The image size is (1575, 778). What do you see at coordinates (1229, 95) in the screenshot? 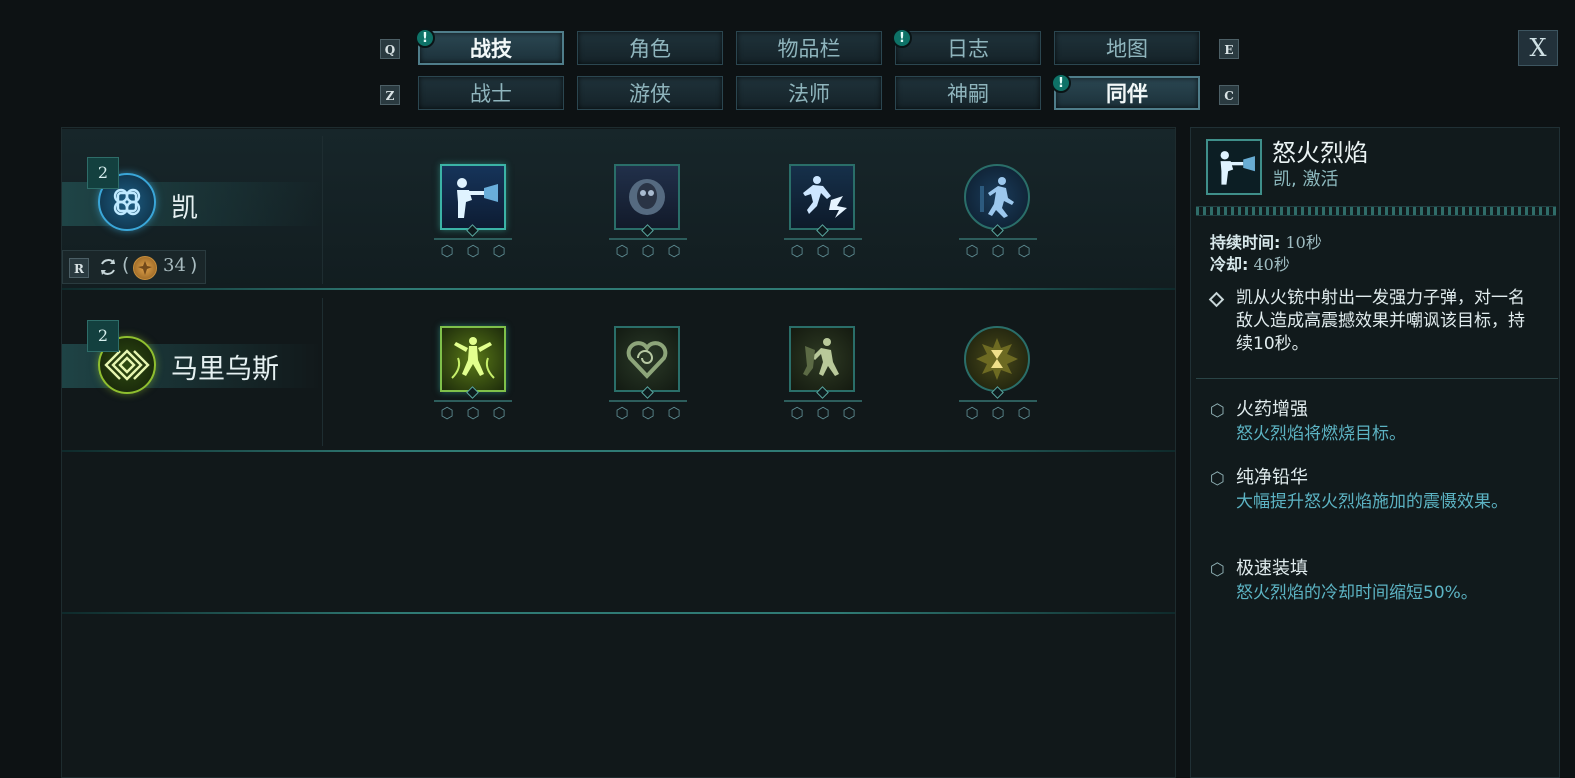
I see `c-key-hint: C` at bounding box center [1229, 95].